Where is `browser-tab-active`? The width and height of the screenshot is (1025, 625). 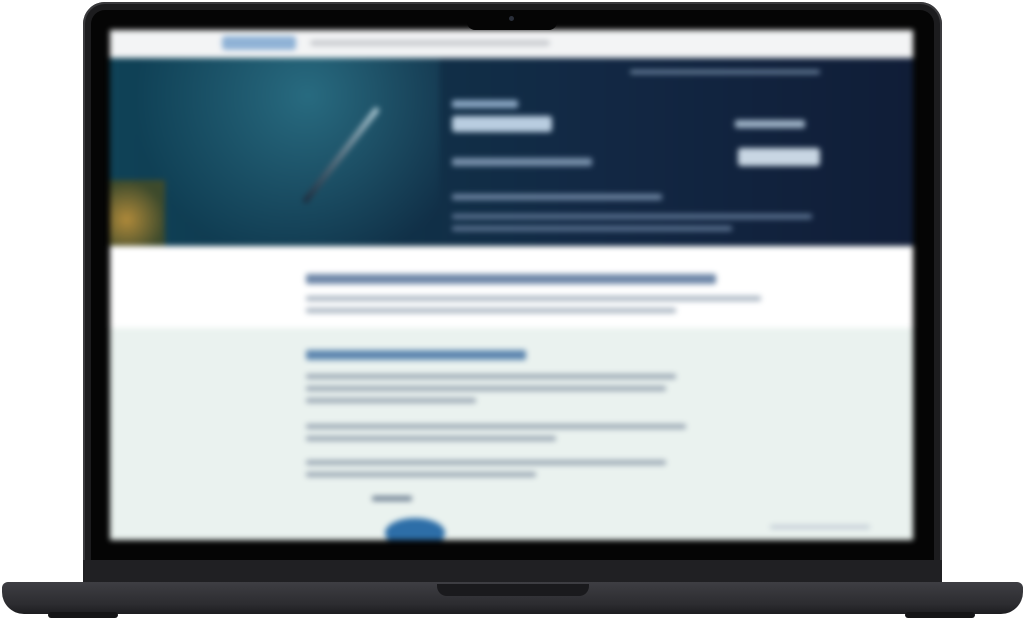 browser-tab-active is located at coordinates (259, 43).